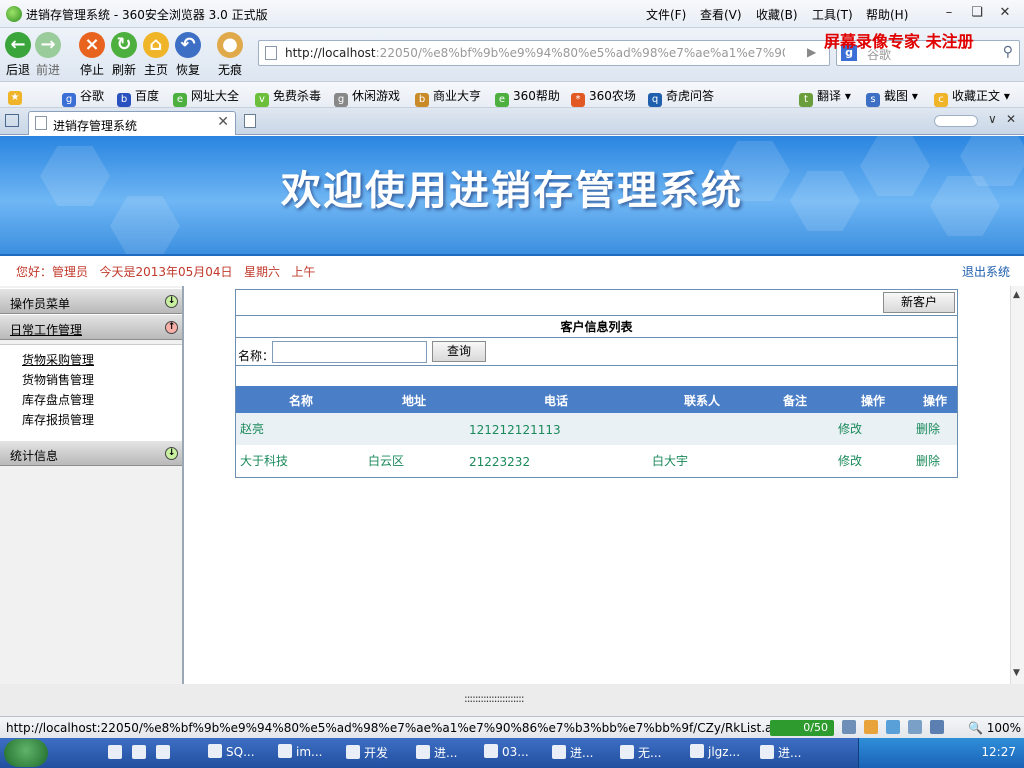 The height and width of the screenshot is (768, 1024). What do you see at coordinates (206, 97) in the screenshot?
I see `fav-hao: e 网址大全` at bounding box center [206, 97].